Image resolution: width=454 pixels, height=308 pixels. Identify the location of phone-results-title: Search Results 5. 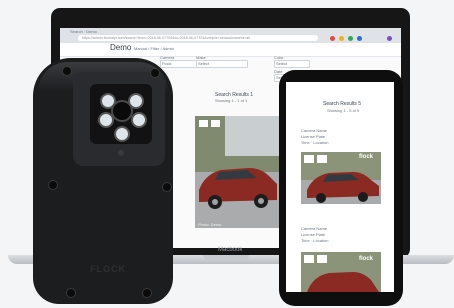
(342, 104).